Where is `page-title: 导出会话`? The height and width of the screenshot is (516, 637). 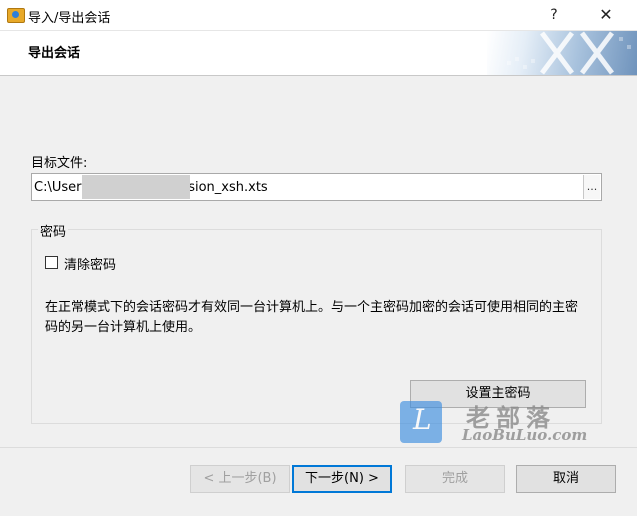 page-title: 导出会话 is located at coordinates (54, 53).